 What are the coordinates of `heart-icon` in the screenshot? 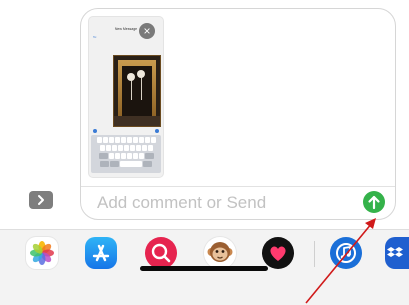 It's located at (278, 253).